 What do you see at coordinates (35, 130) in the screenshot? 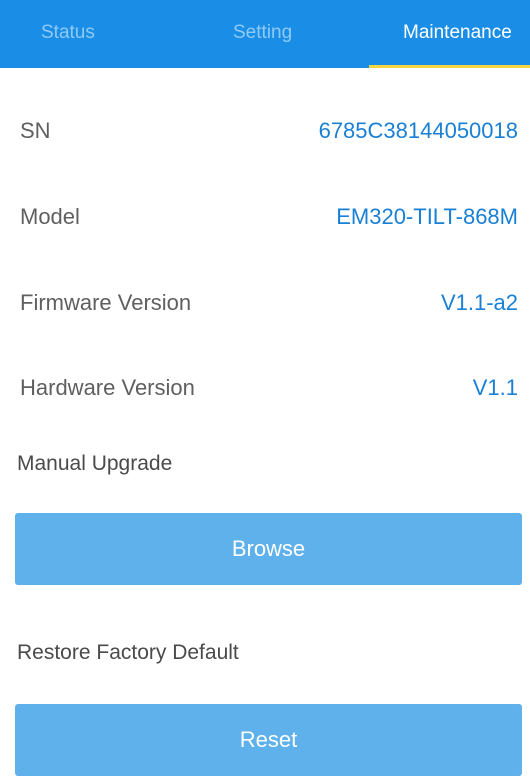
I see `sn-label: SN` at bounding box center [35, 130].